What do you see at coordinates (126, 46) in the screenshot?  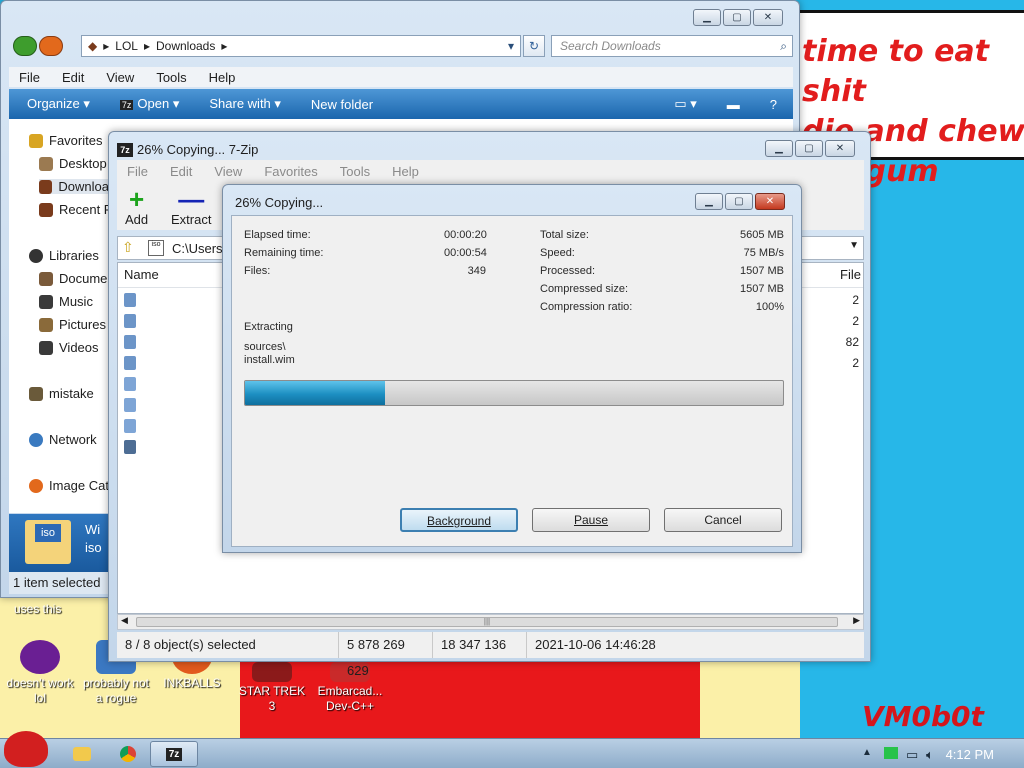 I see `breadcrumb-lol: LOL` at bounding box center [126, 46].